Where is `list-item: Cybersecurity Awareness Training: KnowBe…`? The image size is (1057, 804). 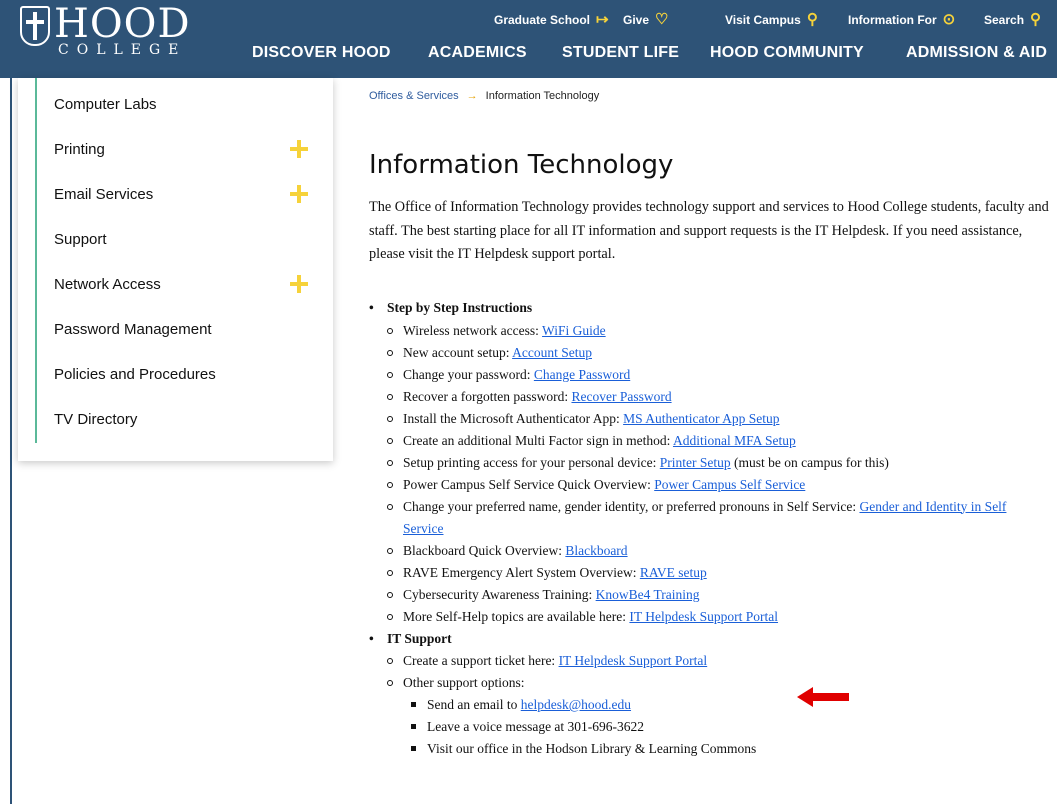 list-item: Cybersecurity Awareness Training: KnowBe… is located at coordinates (718, 595).